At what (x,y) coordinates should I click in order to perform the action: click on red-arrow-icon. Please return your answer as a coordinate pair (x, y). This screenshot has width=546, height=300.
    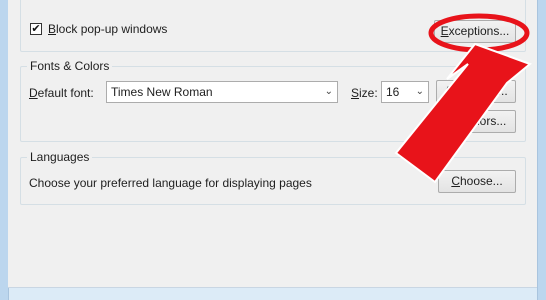
    Looking at the image, I should click on (463, 113).